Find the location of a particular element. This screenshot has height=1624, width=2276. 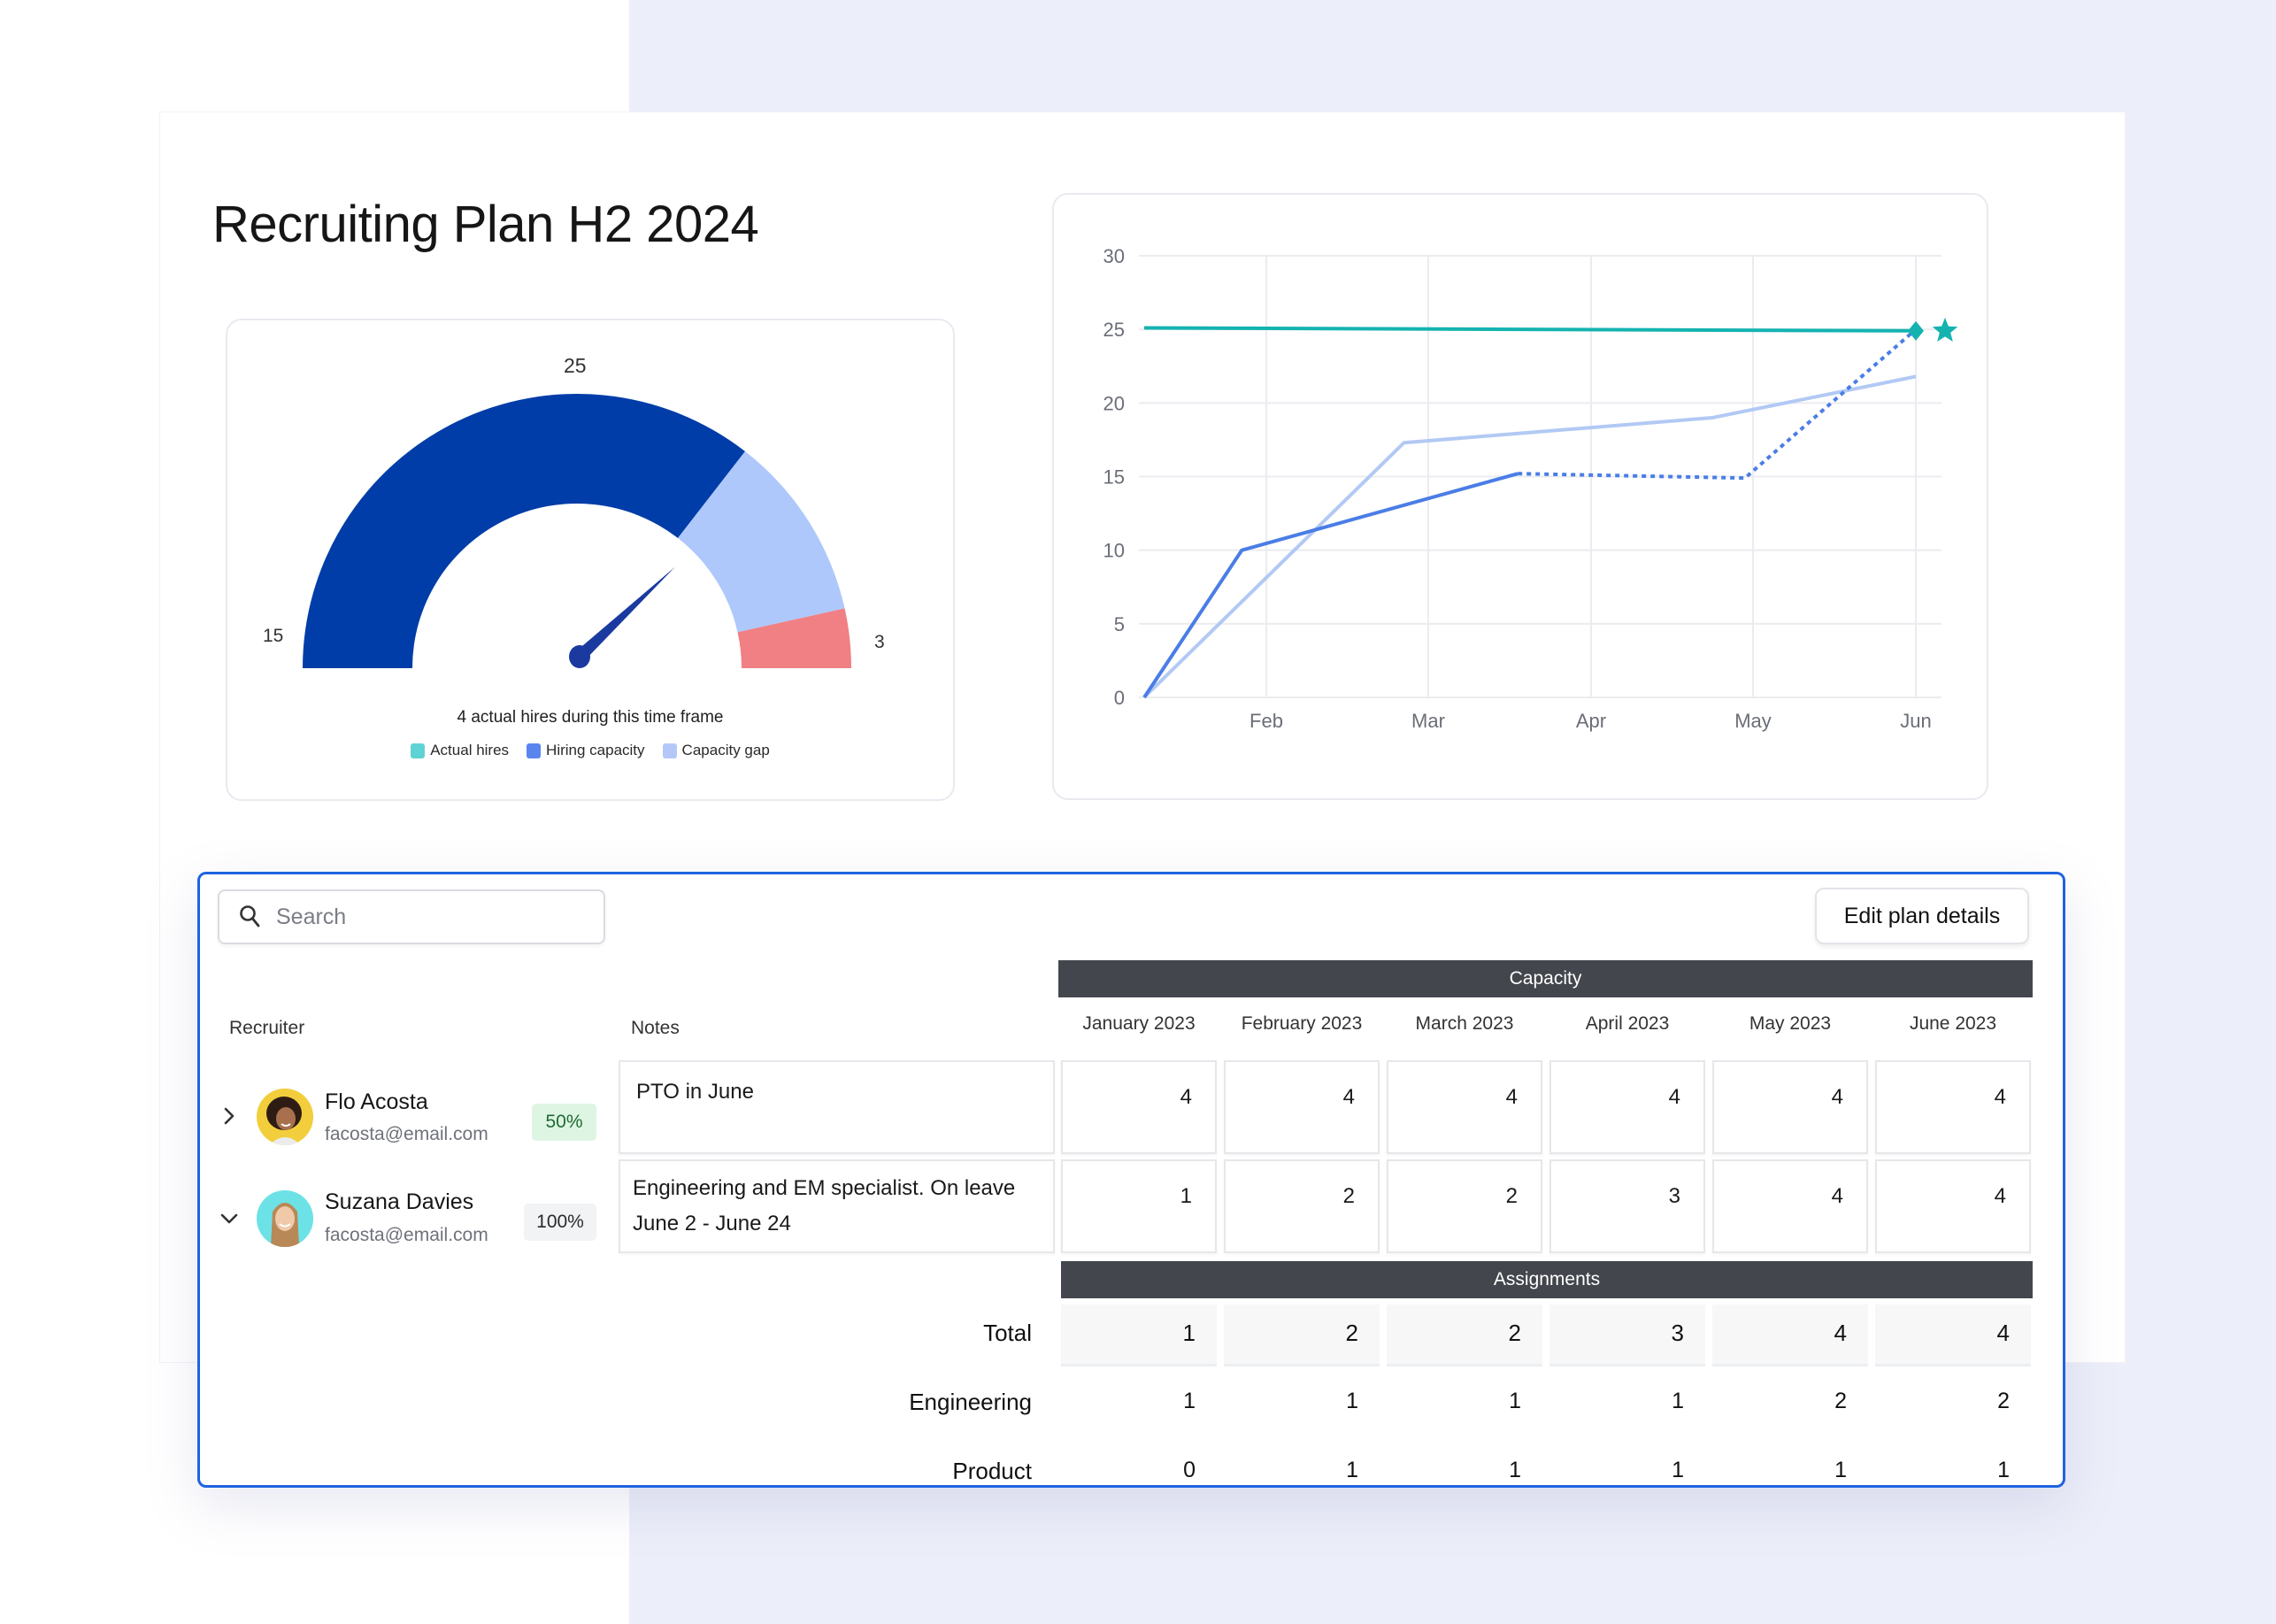

legend-label: Hiring capacity is located at coordinates (595, 750).